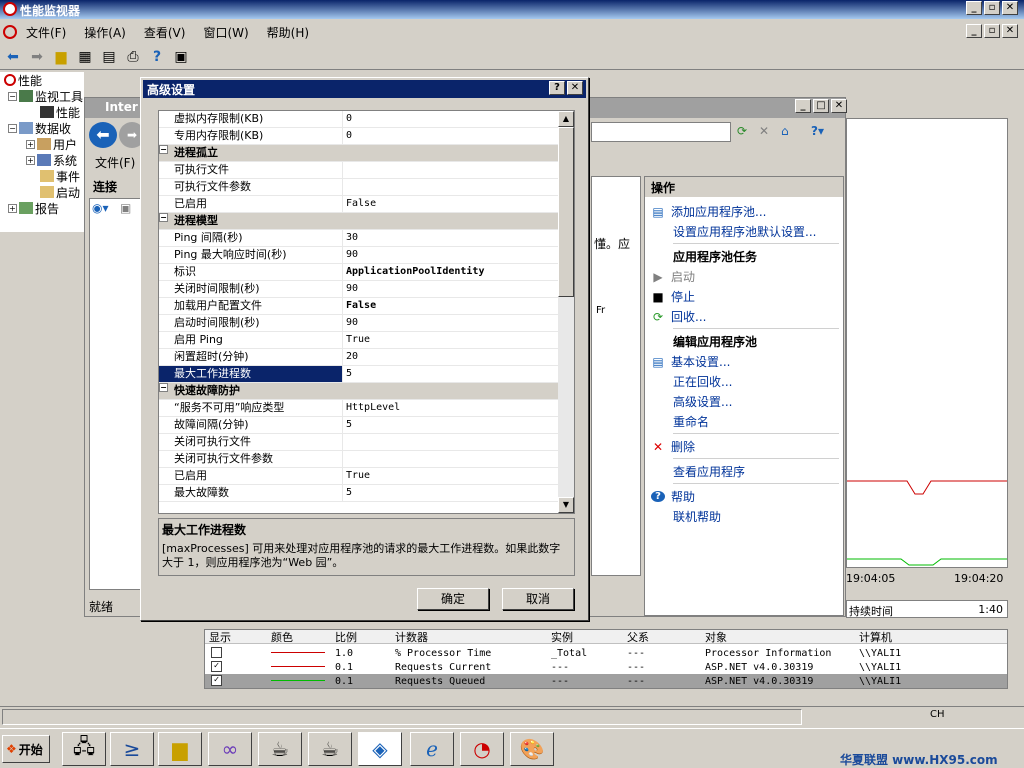 The width and height of the screenshot is (1024, 768). What do you see at coordinates (359, 323) in the screenshot?
I see `property-row: 启动时间限制(秒) 90` at bounding box center [359, 323].